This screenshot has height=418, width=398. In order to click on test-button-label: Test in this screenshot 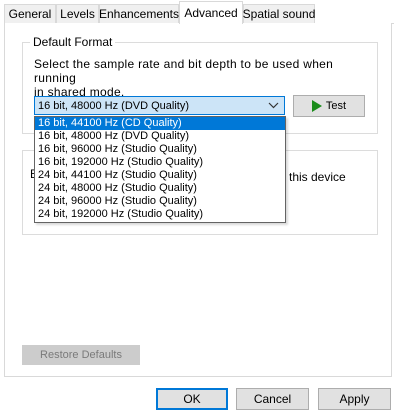, I will do `click(336, 106)`.